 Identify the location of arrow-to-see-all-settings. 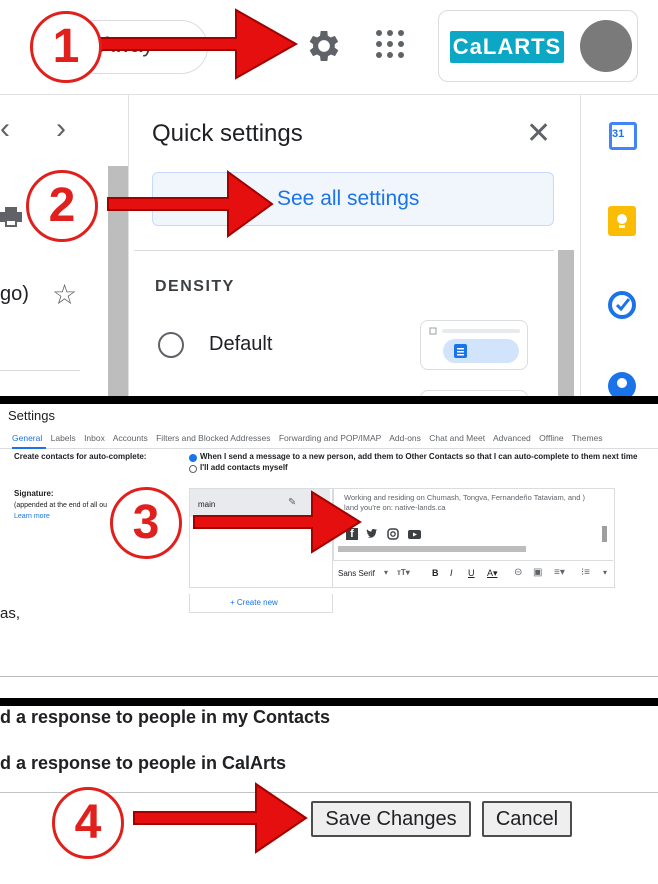
(190, 204).